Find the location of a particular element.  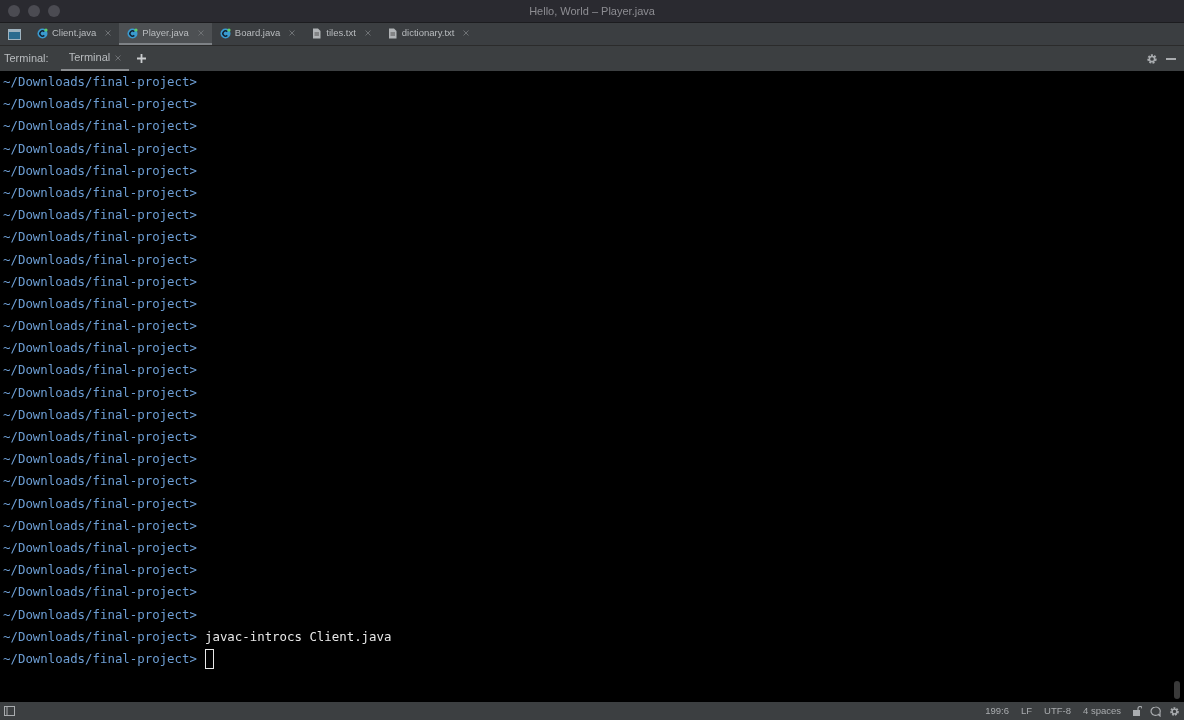

editor-tab: dictionary.txt is located at coordinates (428, 34).